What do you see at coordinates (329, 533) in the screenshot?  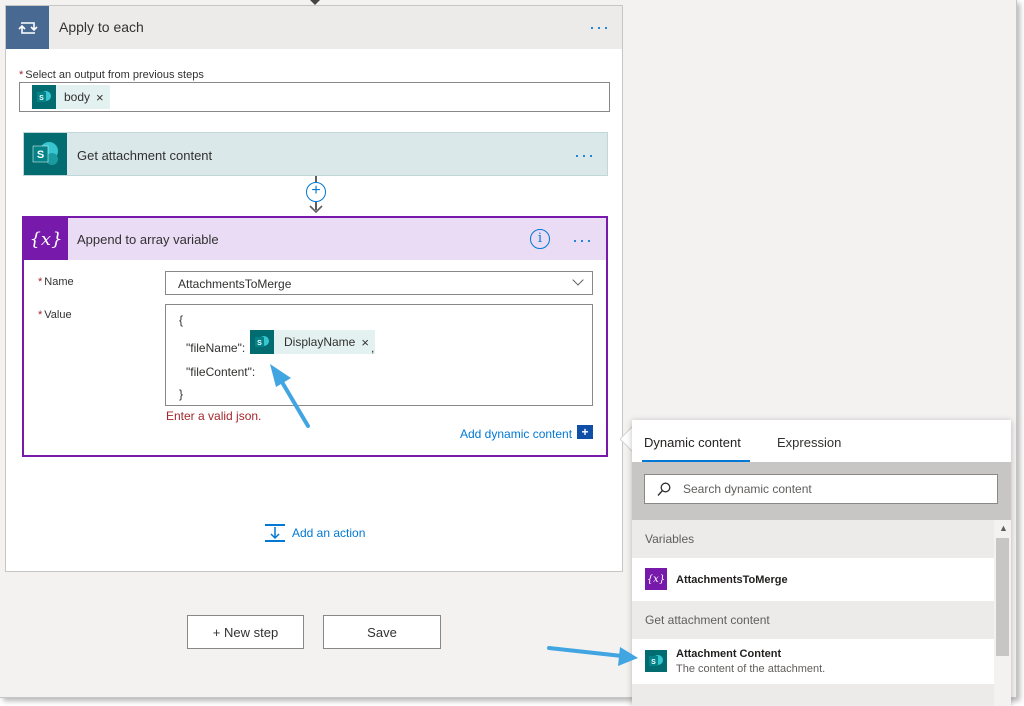 I see `add-an-action-label: Add an action` at bounding box center [329, 533].